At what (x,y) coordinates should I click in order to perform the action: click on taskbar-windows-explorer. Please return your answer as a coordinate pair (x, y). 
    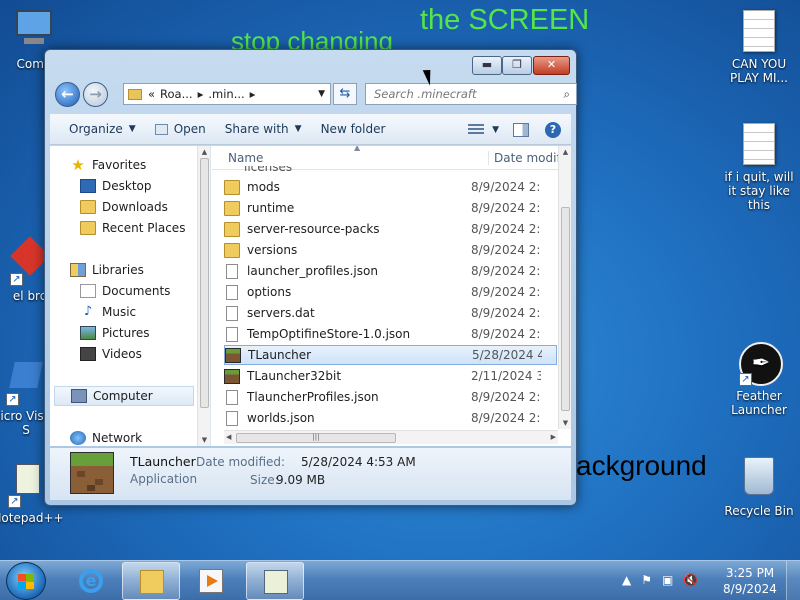
    Looking at the image, I should click on (151, 581).